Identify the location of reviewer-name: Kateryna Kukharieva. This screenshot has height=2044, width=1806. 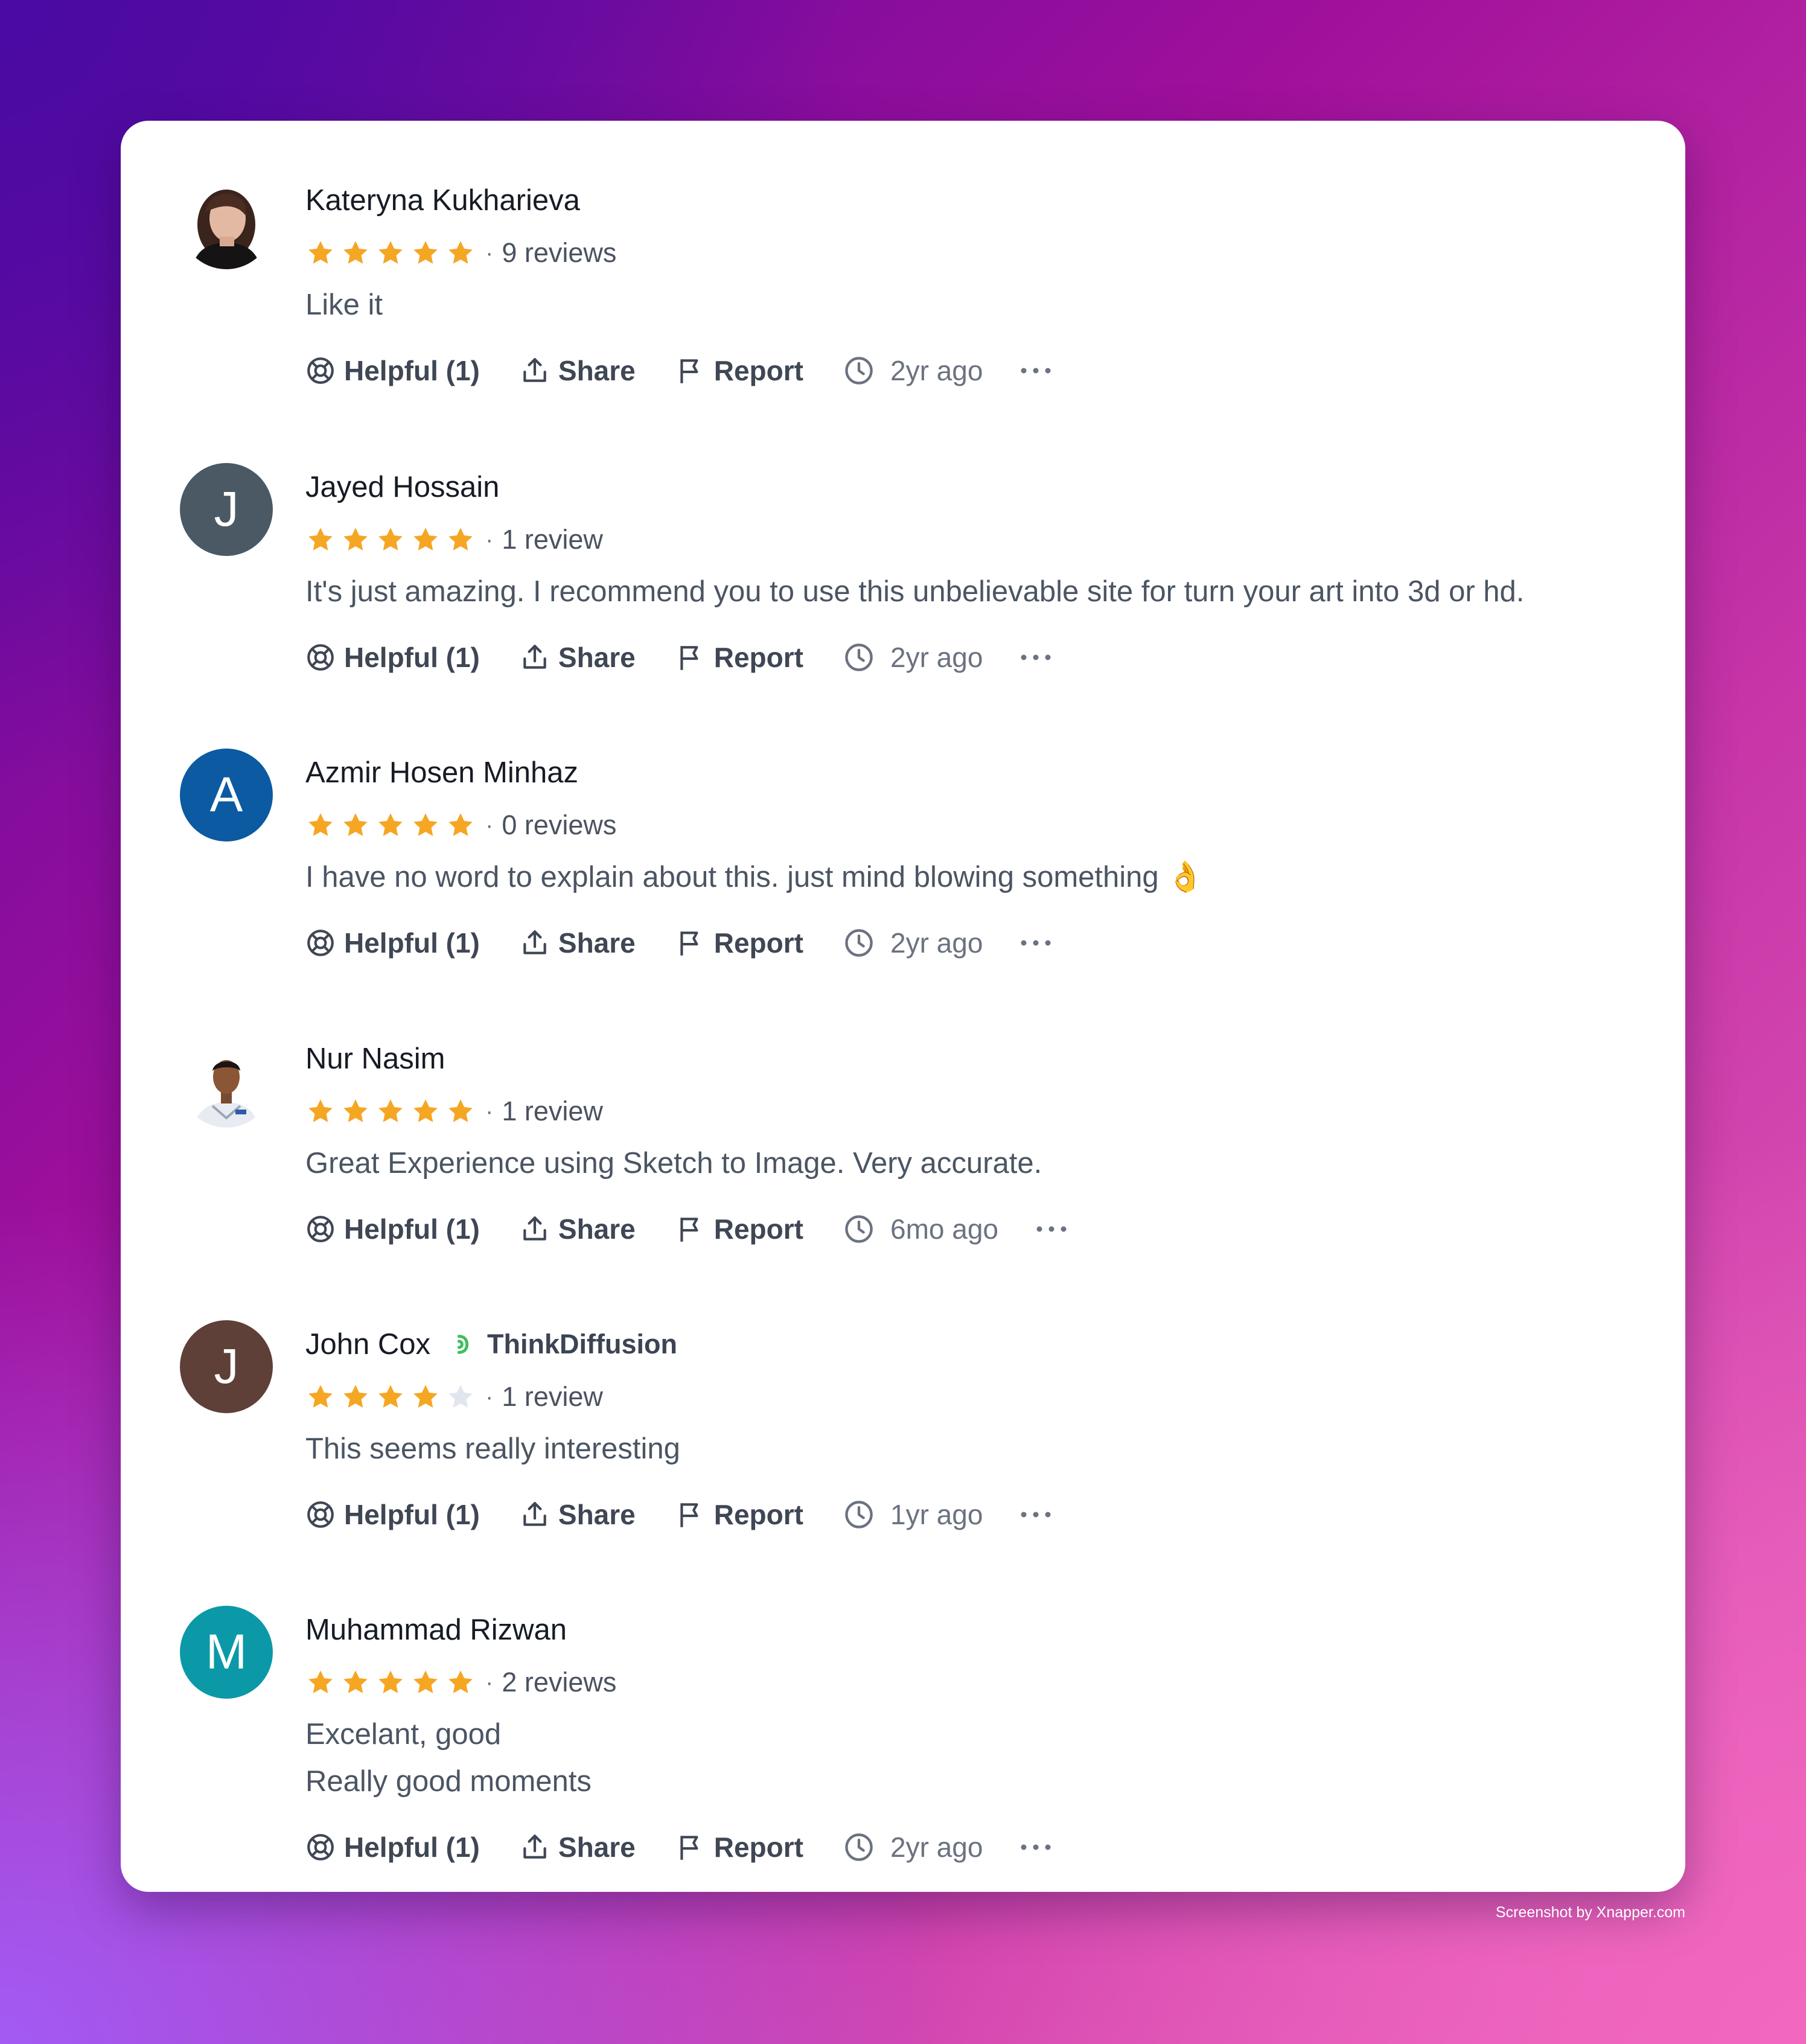
(442, 201).